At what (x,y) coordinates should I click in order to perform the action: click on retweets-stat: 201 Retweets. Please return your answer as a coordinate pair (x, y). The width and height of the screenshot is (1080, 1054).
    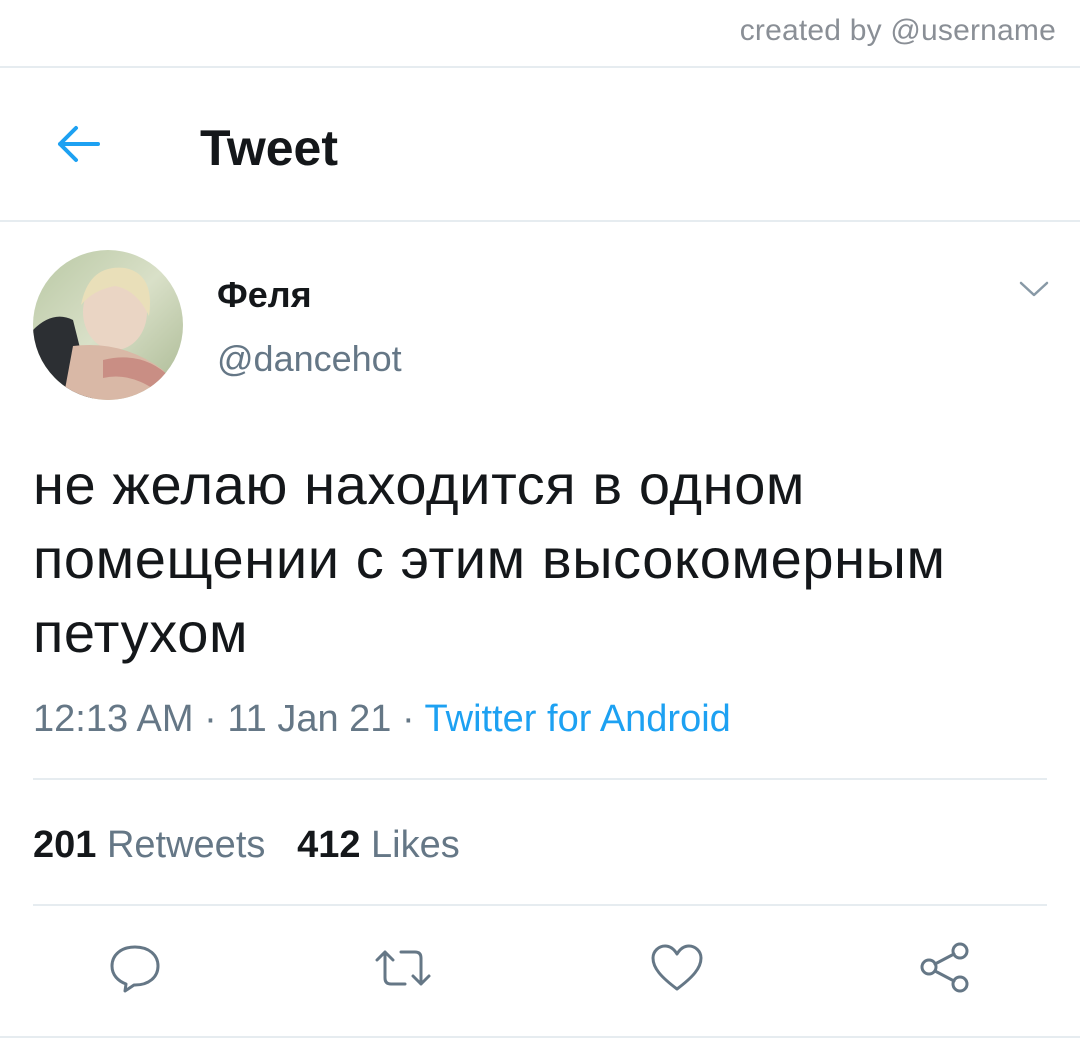
    Looking at the image, I should click on (149, 845).